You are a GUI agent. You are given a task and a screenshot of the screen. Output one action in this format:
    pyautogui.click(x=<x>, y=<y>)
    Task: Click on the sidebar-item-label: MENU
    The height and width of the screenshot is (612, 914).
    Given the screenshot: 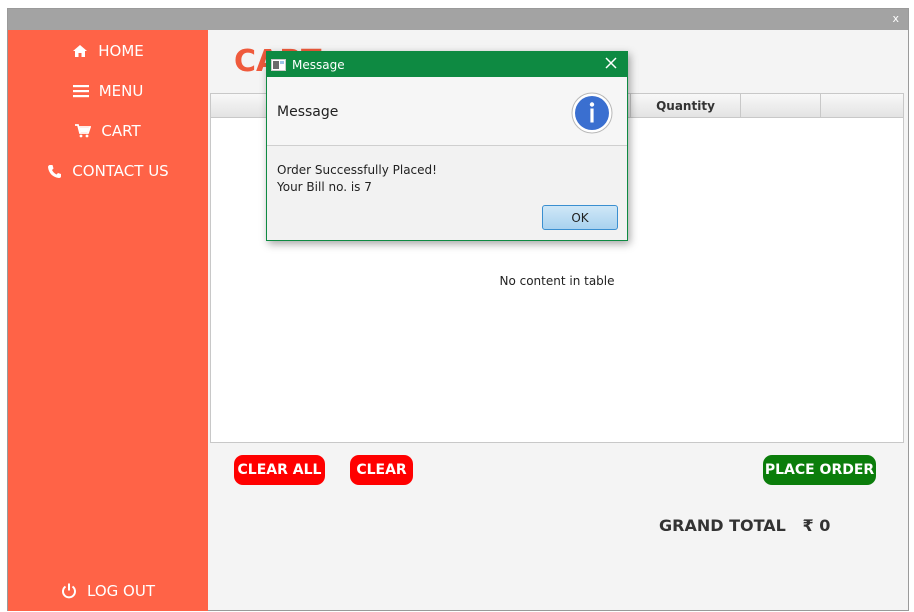 What is the action you would take?
    pyautogui.click(x=121, y=91)
    